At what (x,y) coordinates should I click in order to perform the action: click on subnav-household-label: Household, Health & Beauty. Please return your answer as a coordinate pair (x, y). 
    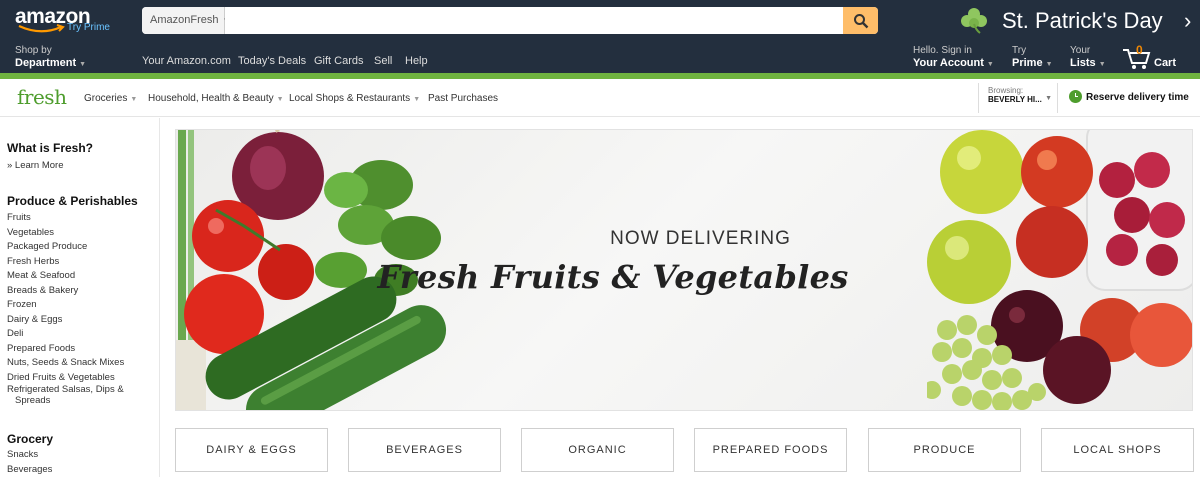
    Looking at the image, I should click on (211, 98).